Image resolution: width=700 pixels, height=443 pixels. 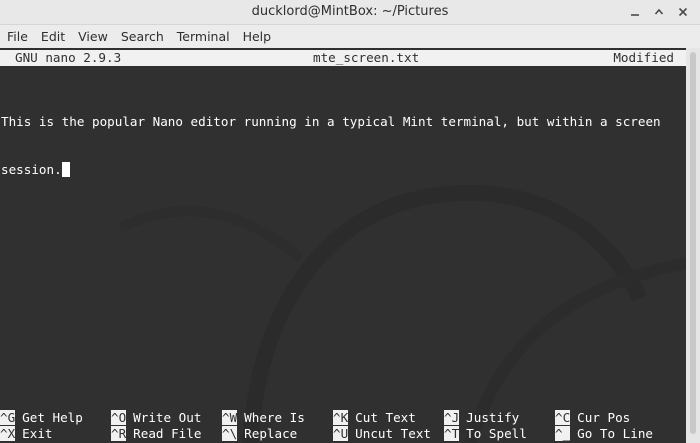 What do you see at coordinates (366, 57) in the screenshot?
I see `nano-filename: mte_screen.txt` at bounding box center [366, 57].